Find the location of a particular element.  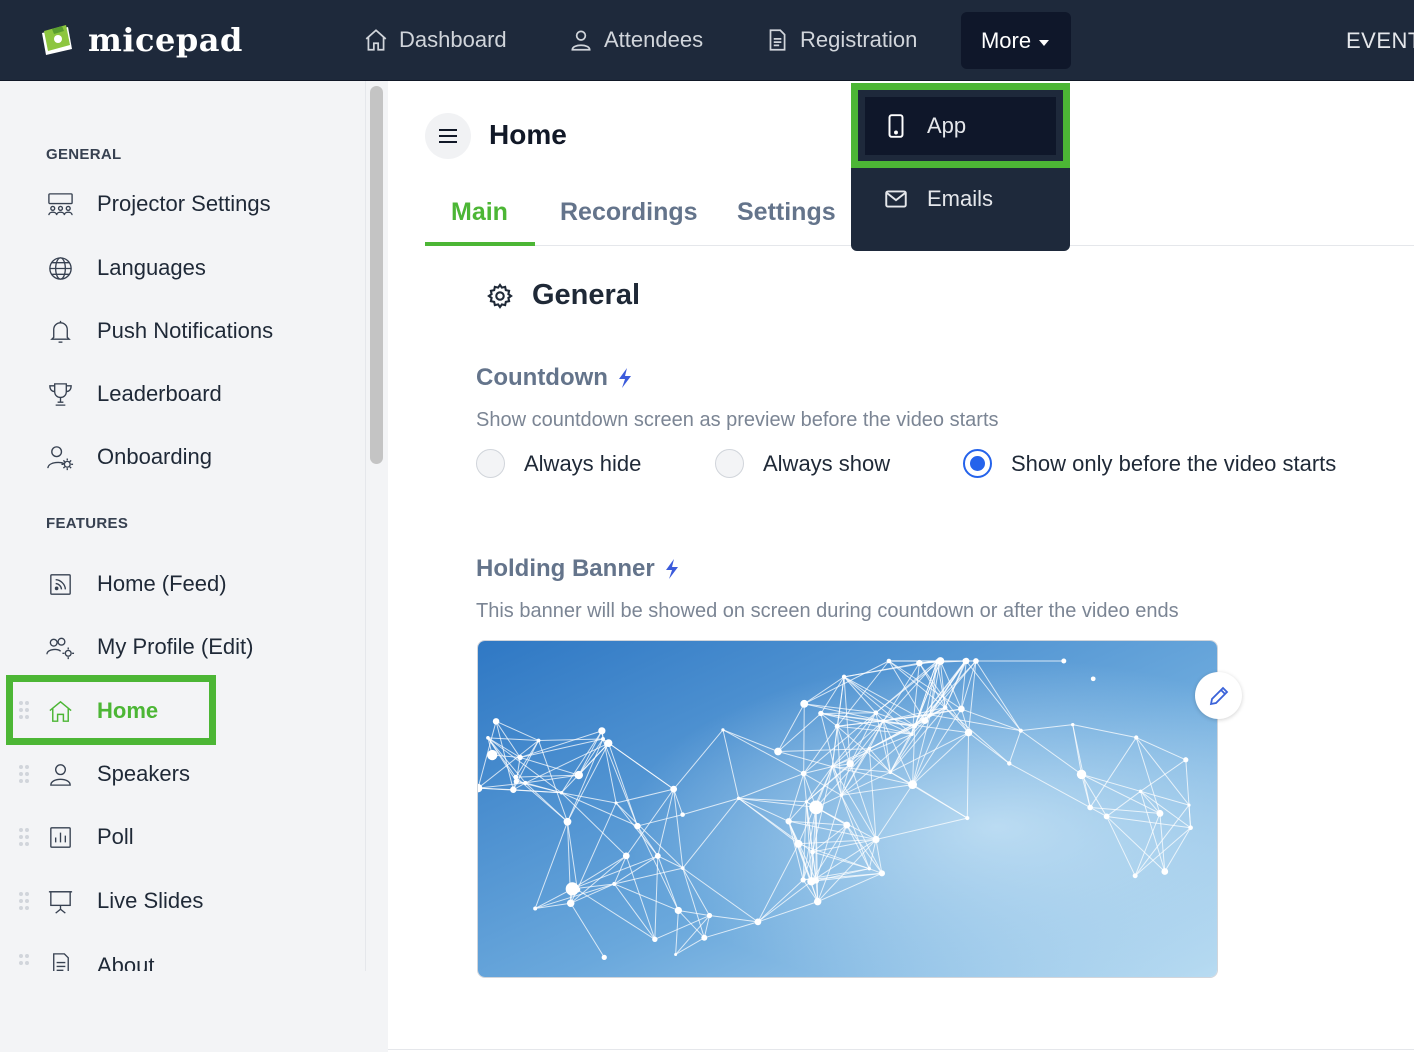

presentation-icon is located at coordinates (60, 902).